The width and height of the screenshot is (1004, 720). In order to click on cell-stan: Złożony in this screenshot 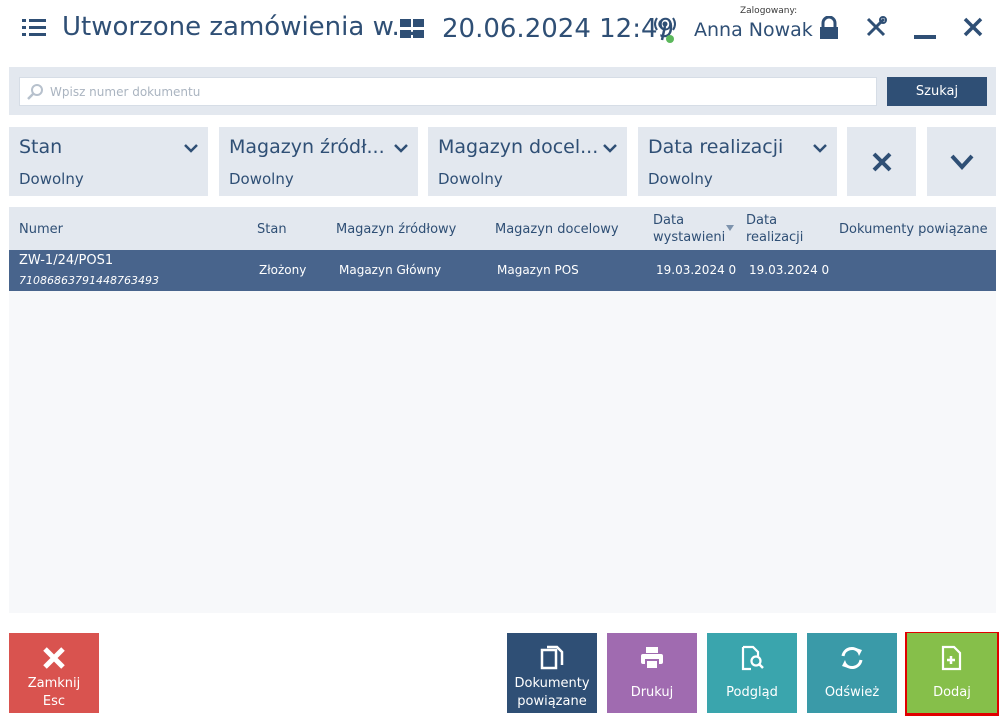, I will do `click(283, 270)`.